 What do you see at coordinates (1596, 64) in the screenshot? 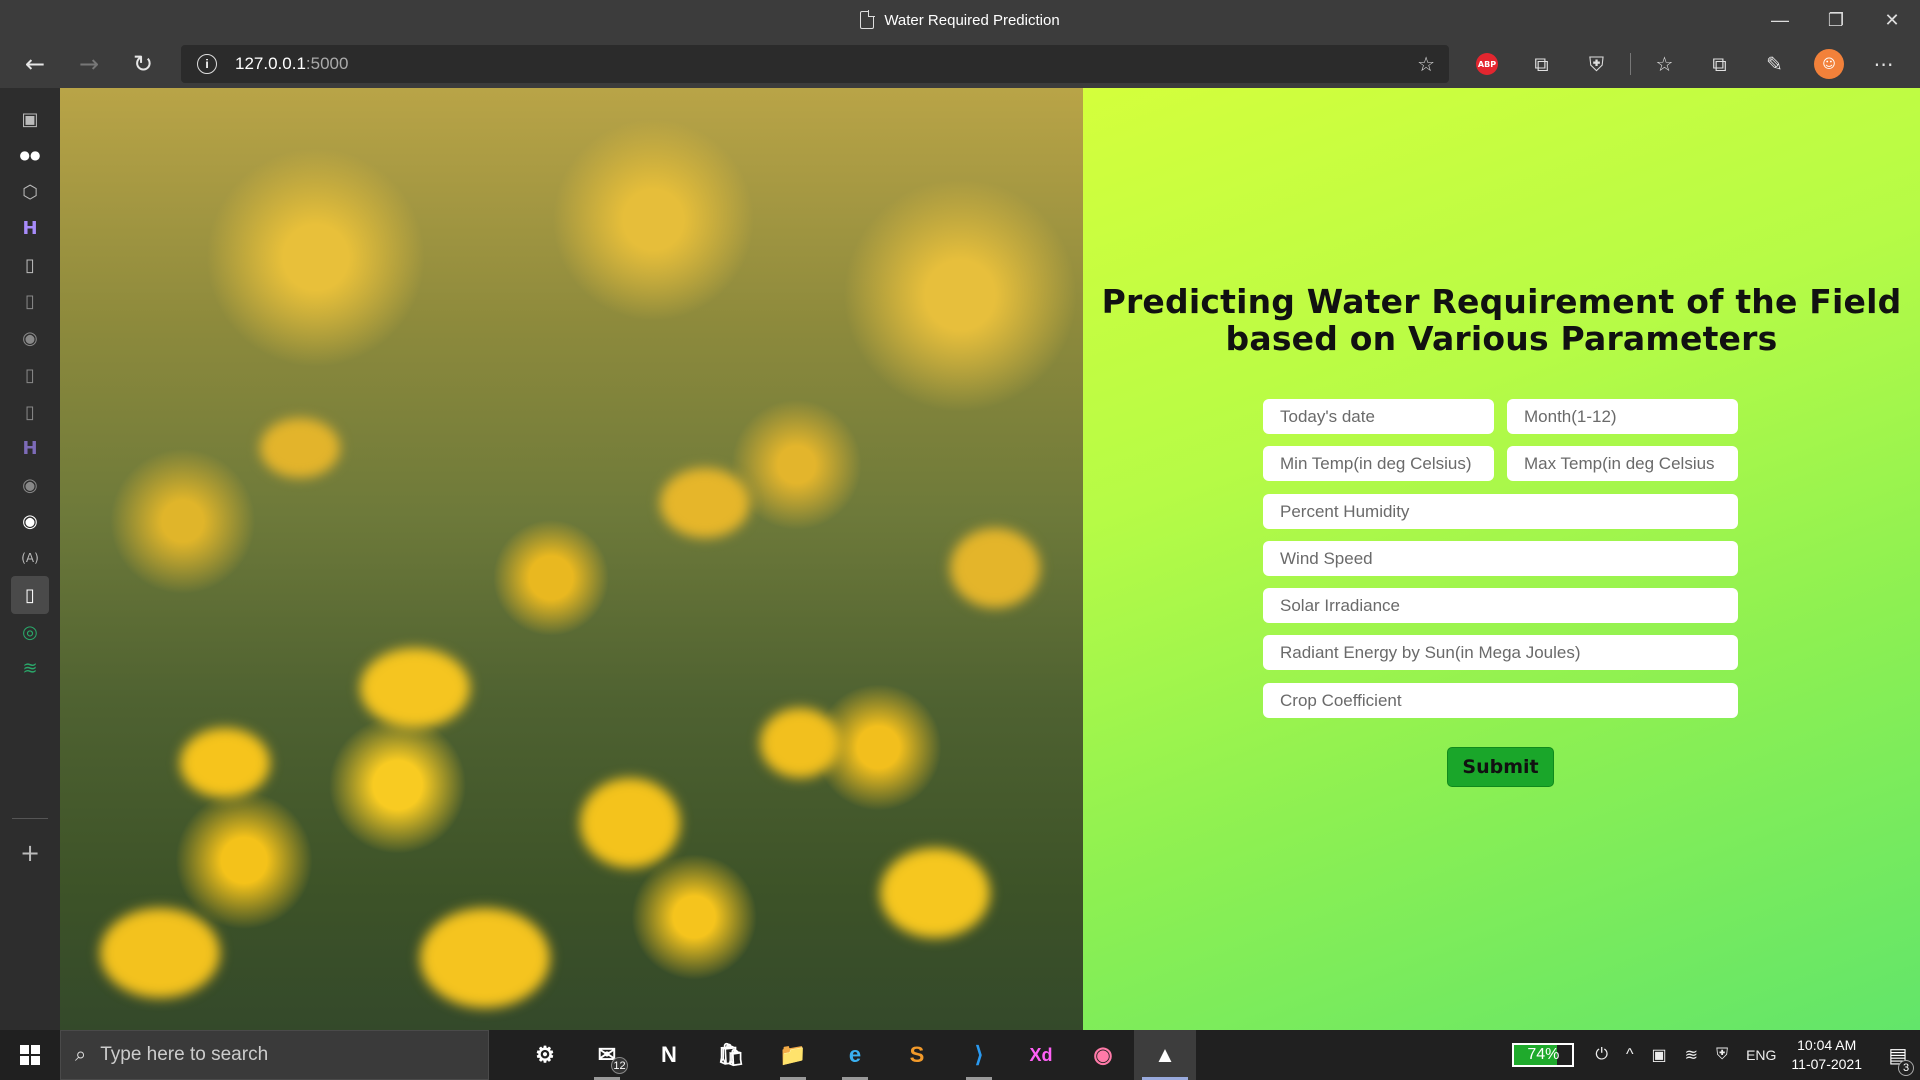
I see `extension-icon-2: ⛨` at bounding box center [1596, 64].